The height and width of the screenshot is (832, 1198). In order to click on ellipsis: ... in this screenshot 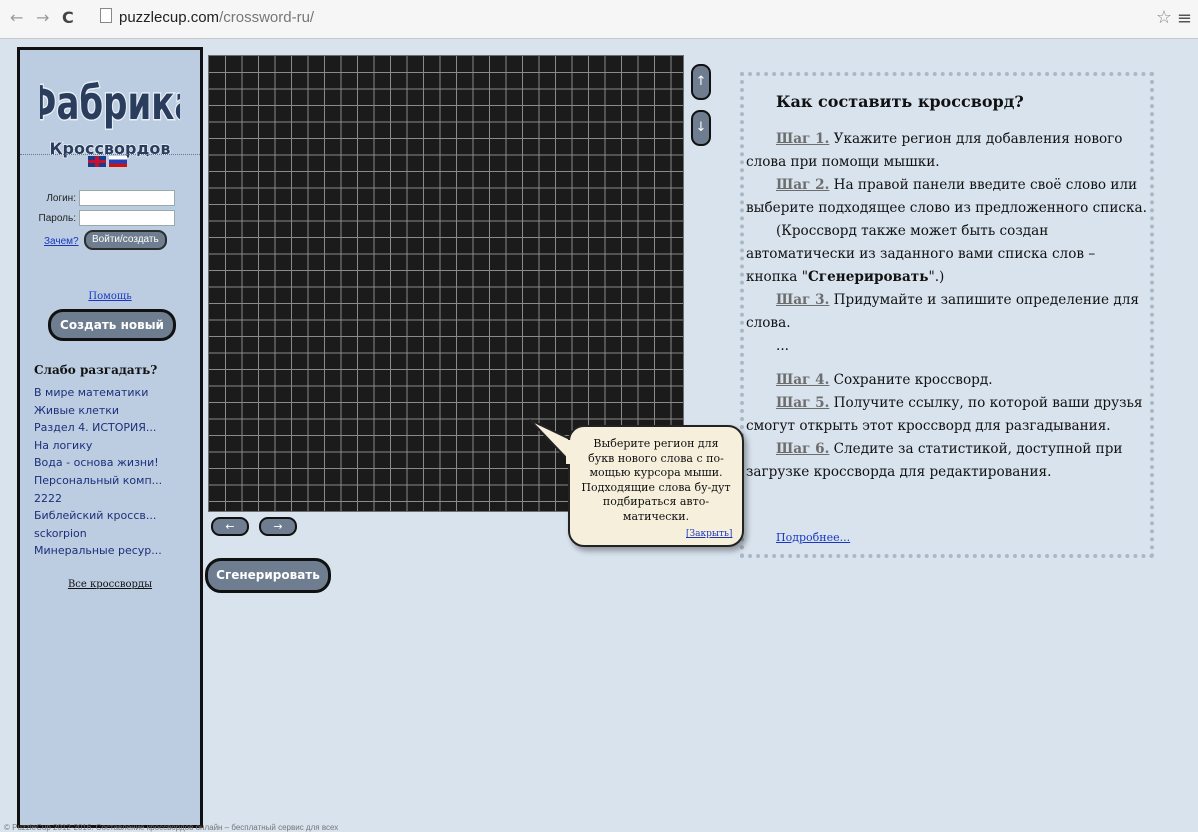, I will do `click(782, 346)`.